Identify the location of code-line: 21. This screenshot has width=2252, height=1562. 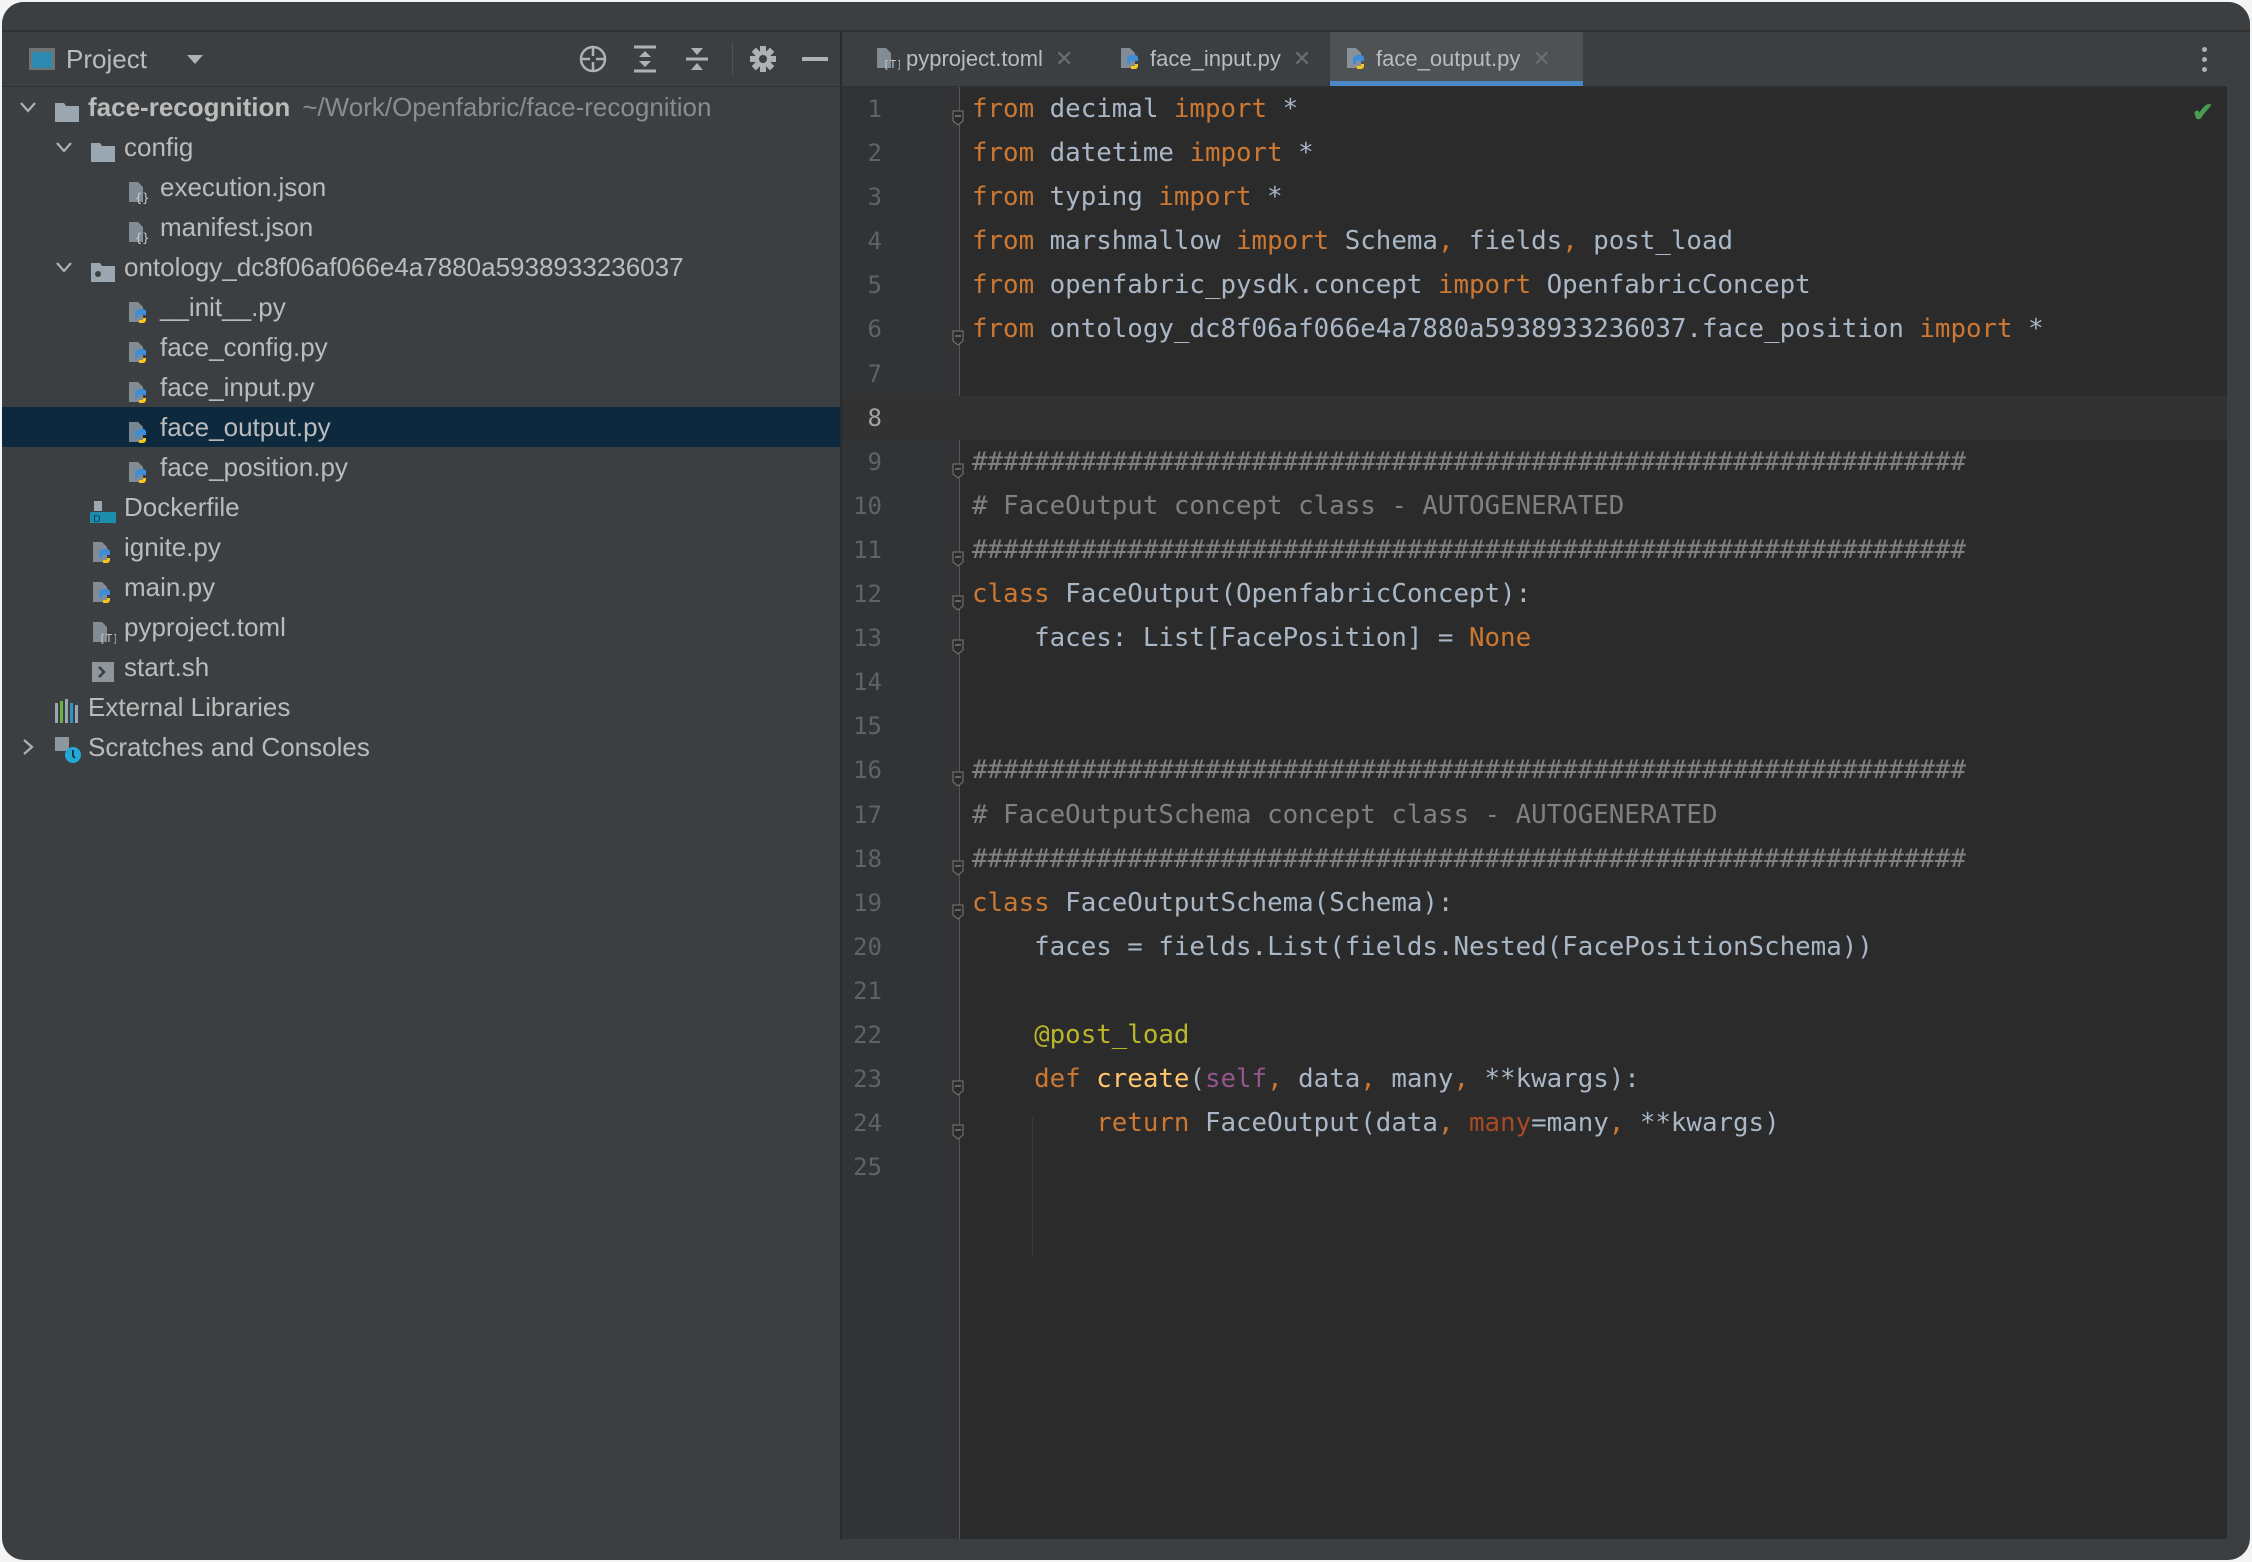
(1534, 991).